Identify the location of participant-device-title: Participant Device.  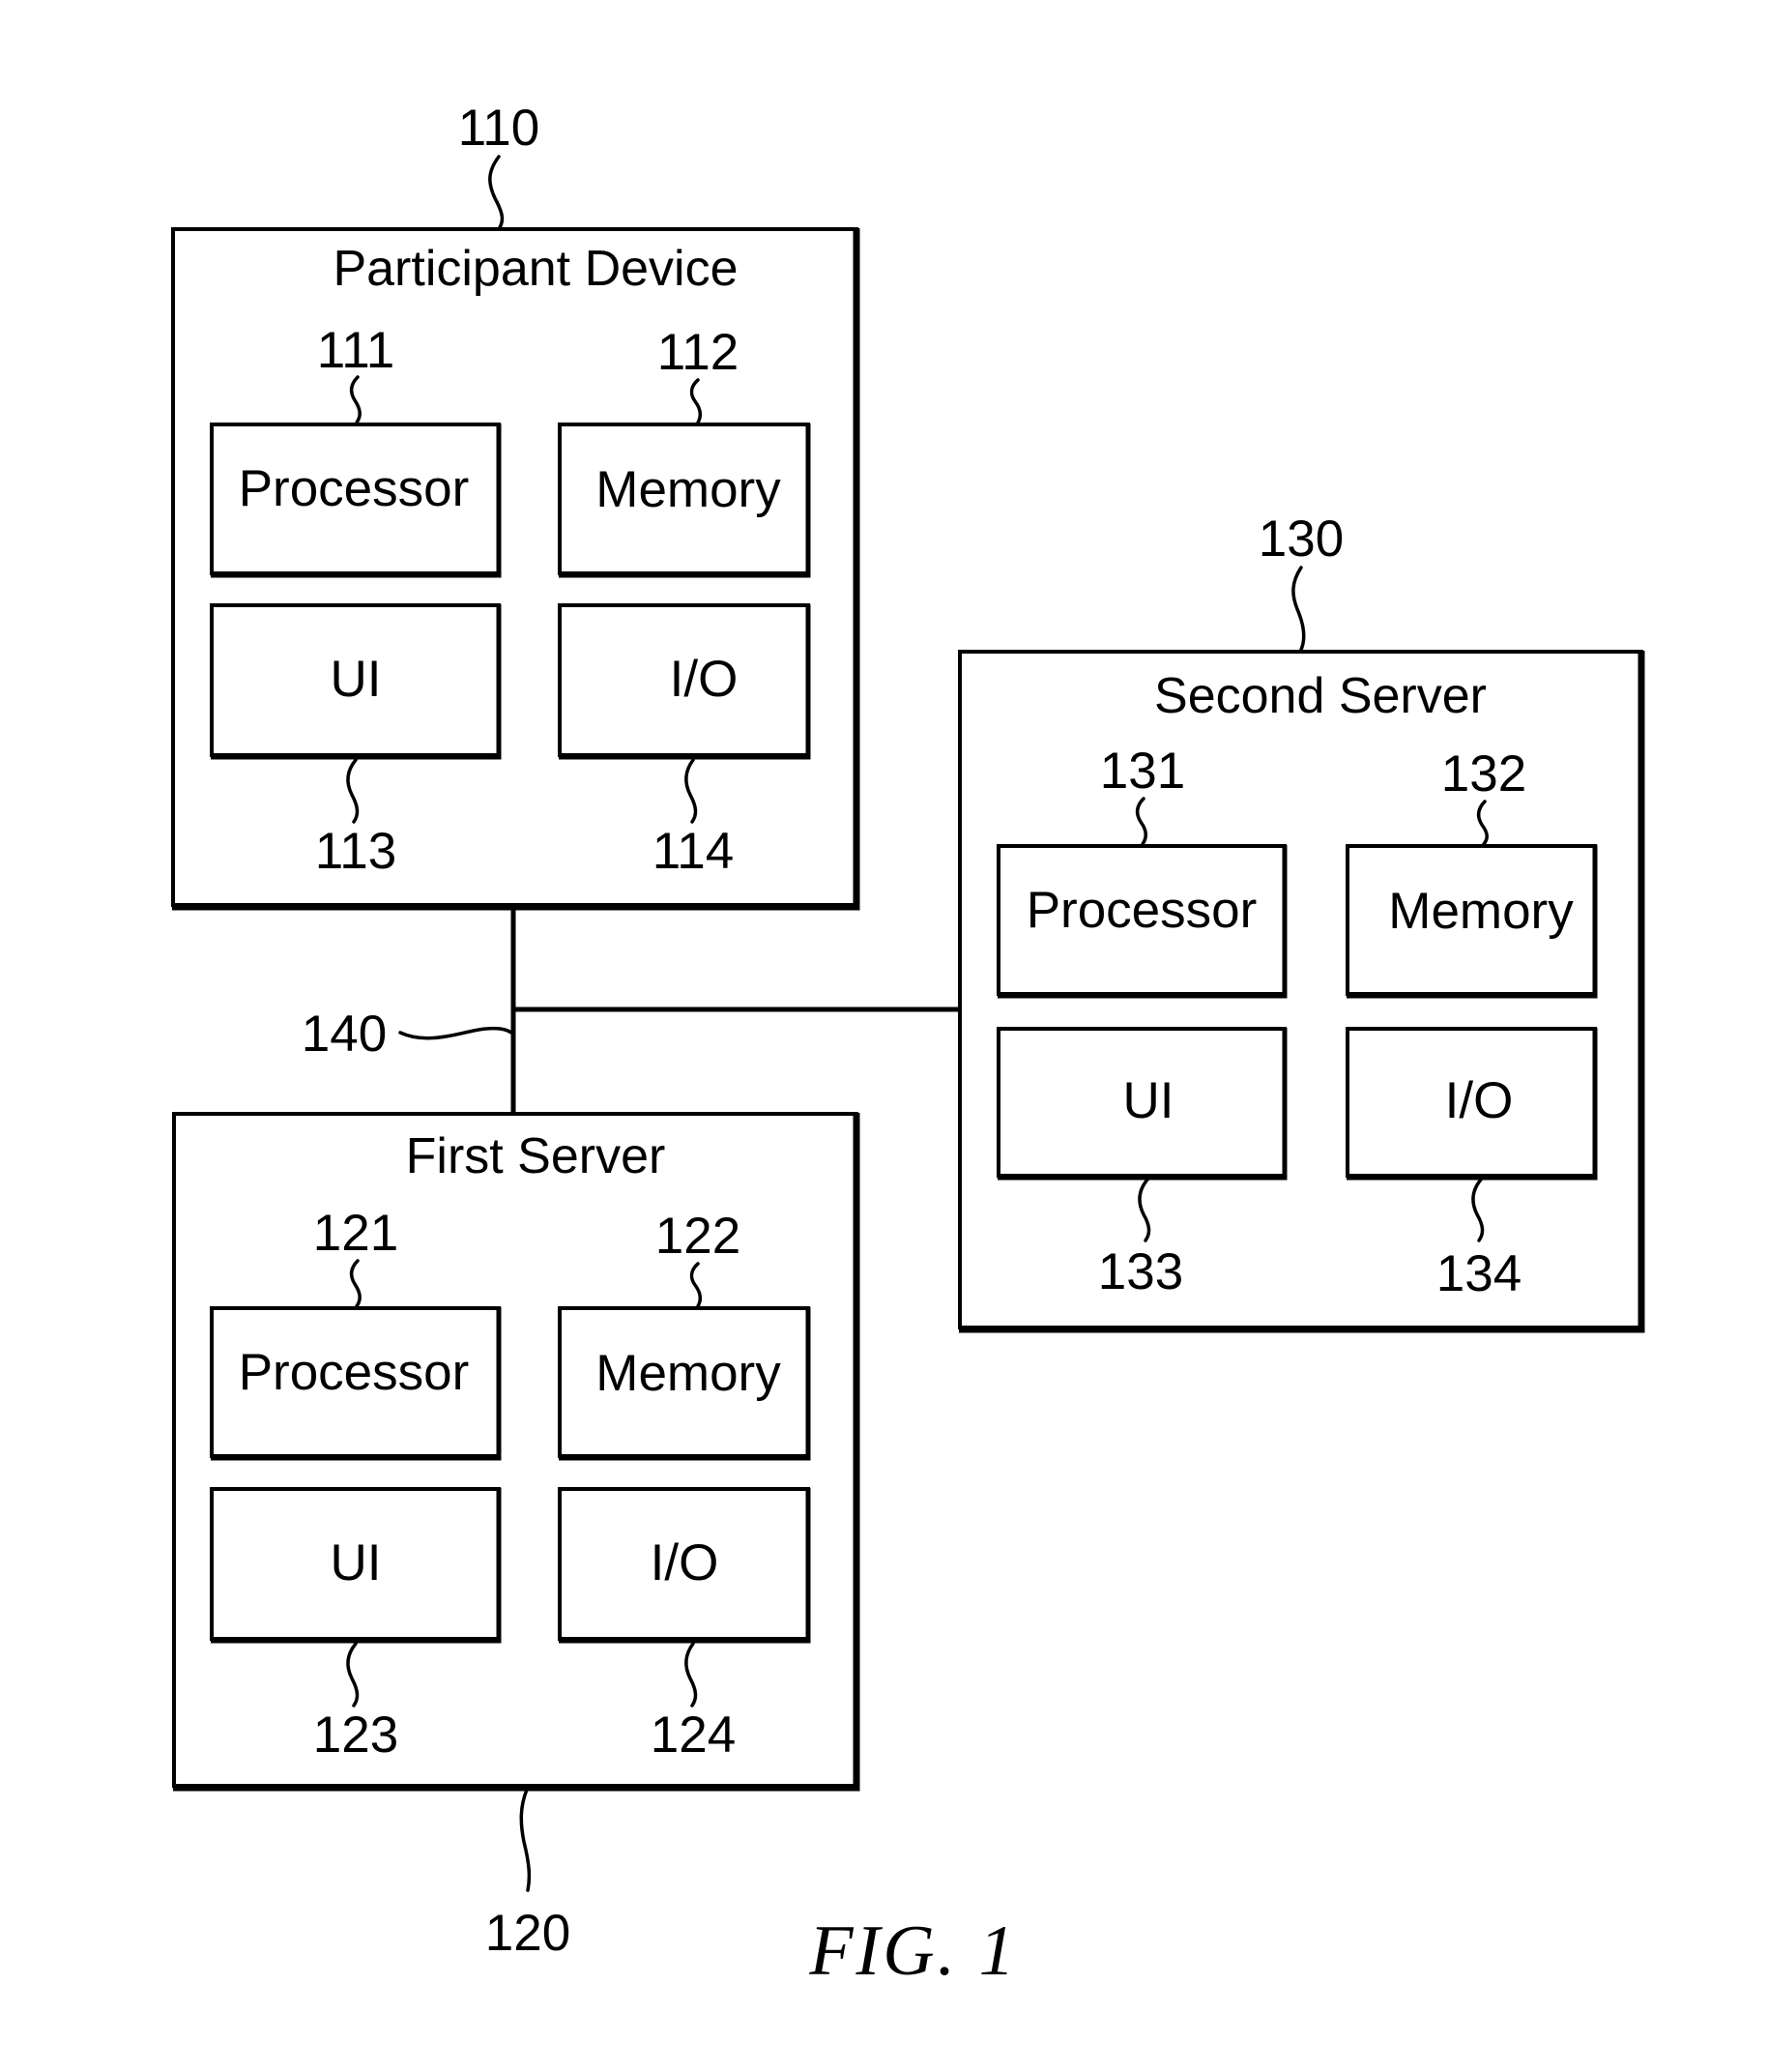
(535, 269).